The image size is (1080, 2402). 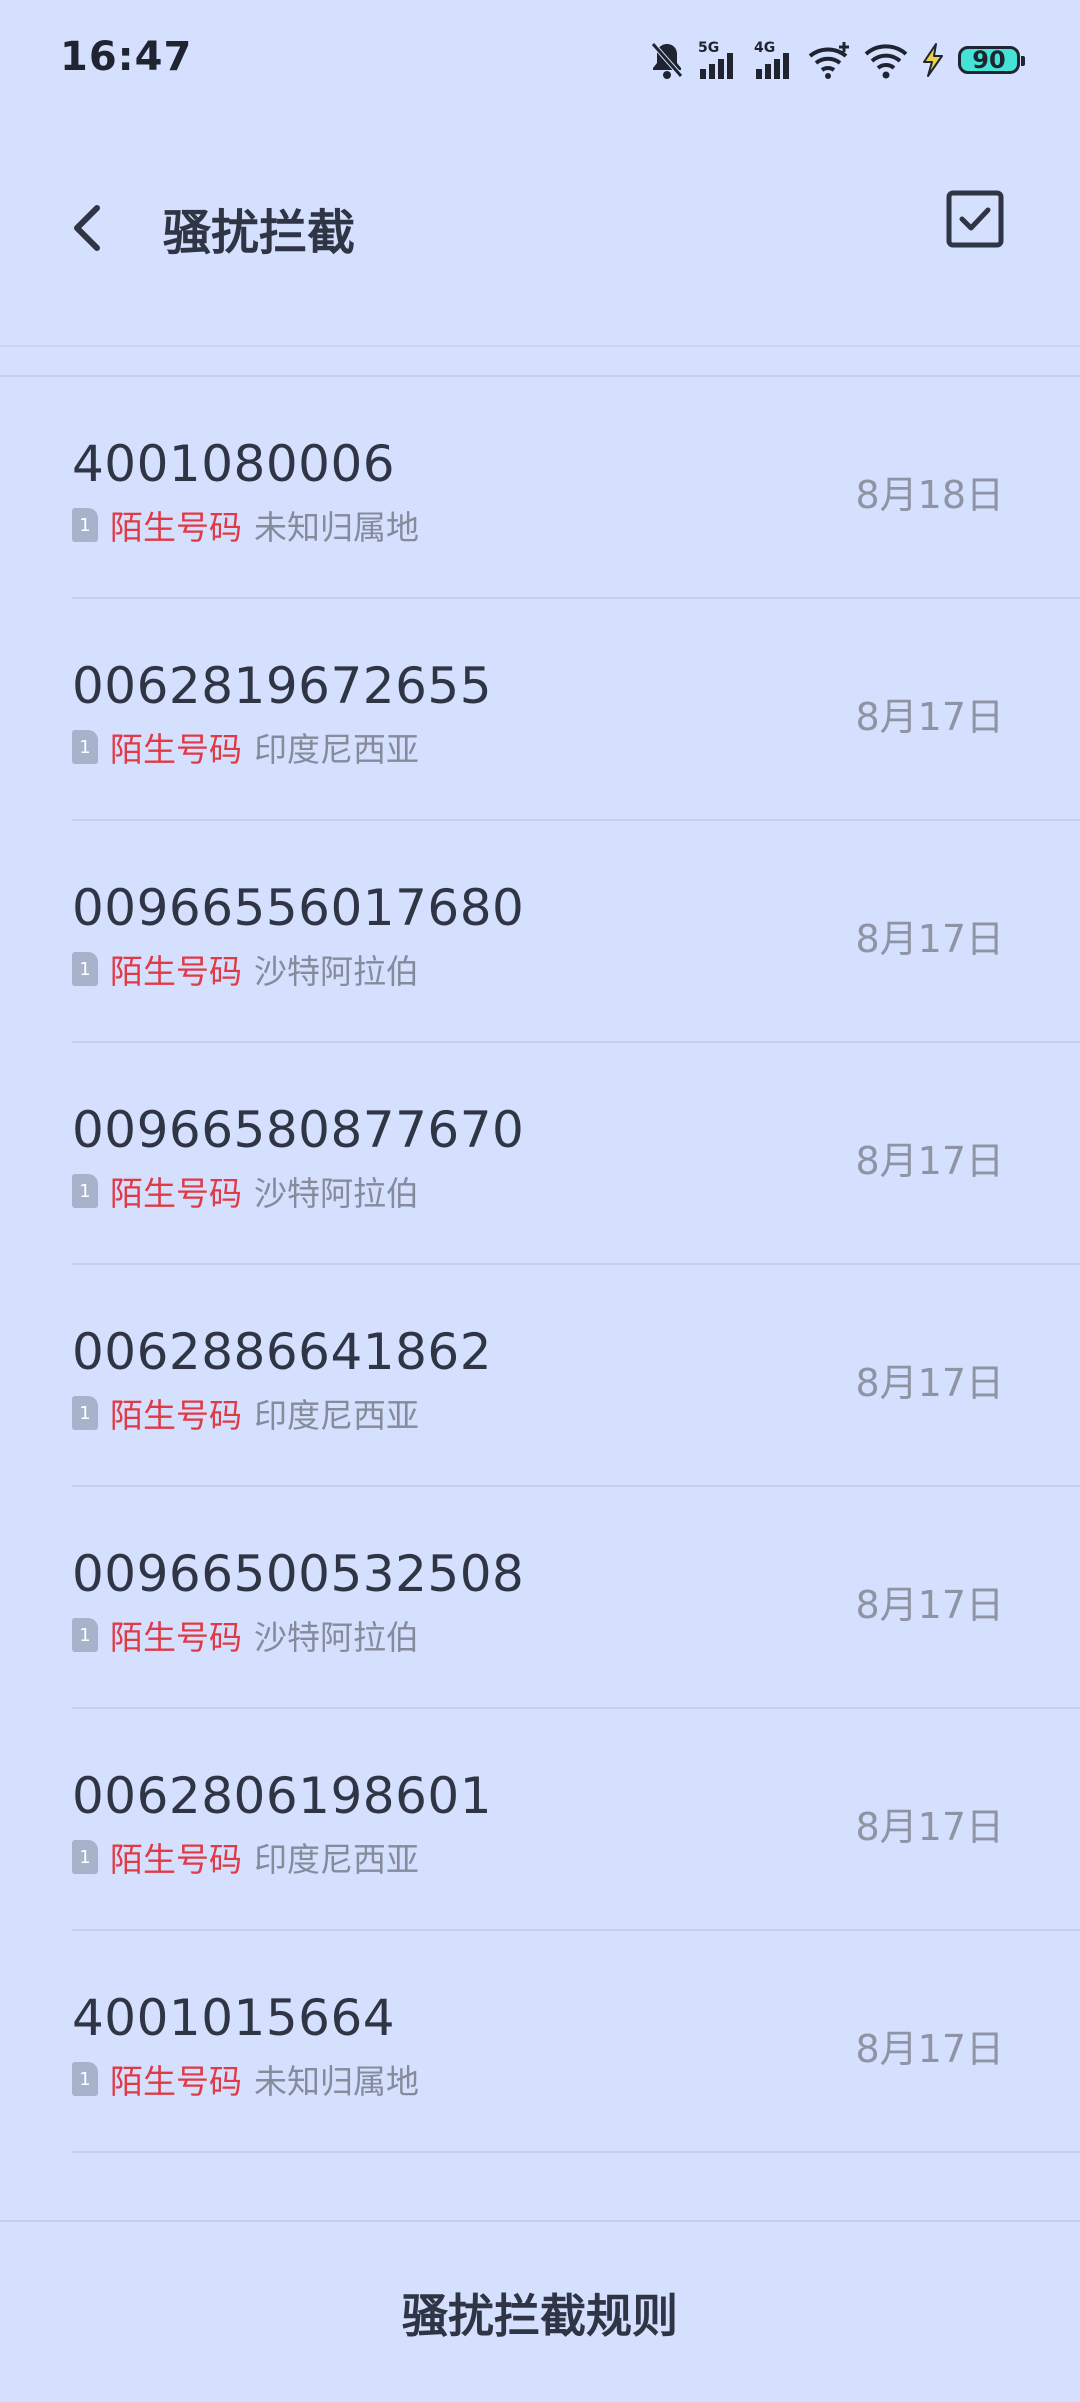 What do you see at coordinates (298, 1130) in the screenshot?
I see `call-number: 00966580877670` at bounding box center [298, 1130].